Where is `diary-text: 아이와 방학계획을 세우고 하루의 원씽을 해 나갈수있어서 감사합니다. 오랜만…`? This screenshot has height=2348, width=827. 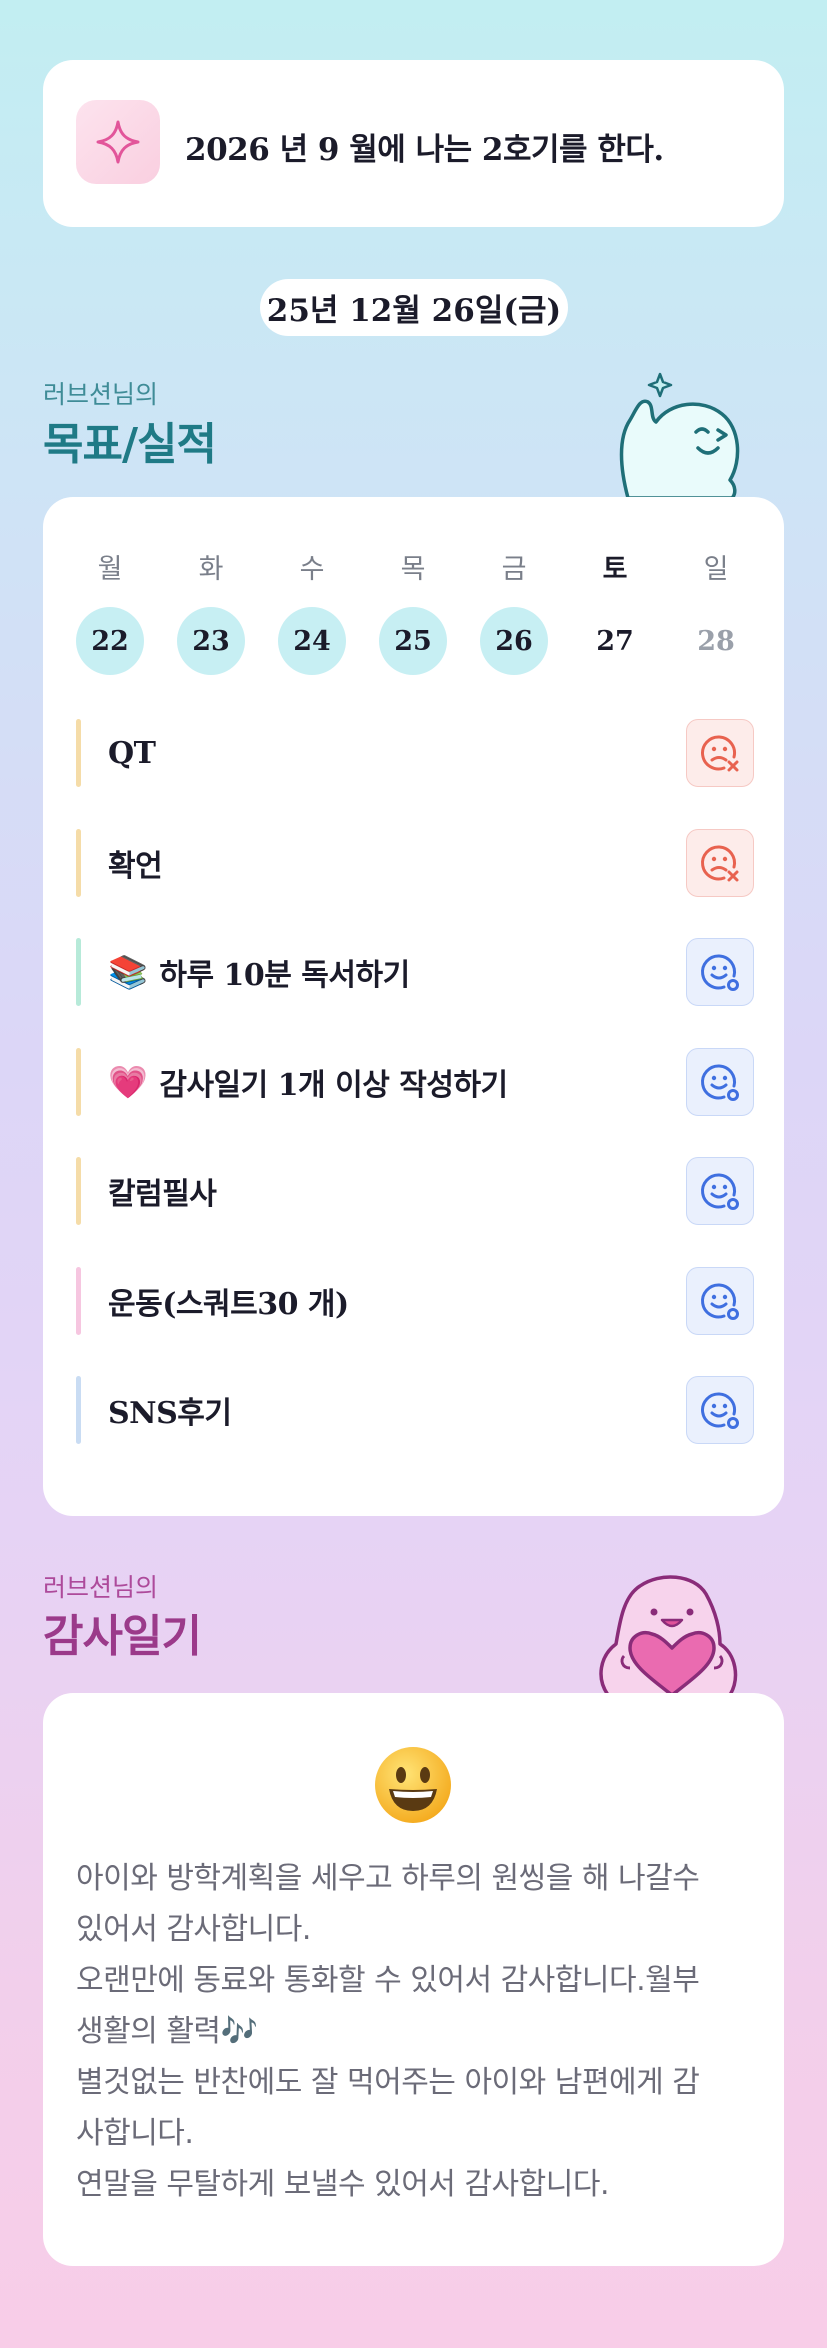
diary-text: 아이와 방학계획을 세우고 하루의 원씽을 해 나갈수있어서 감사합니다. 오랜만… is located at coordinates (416, 2031).